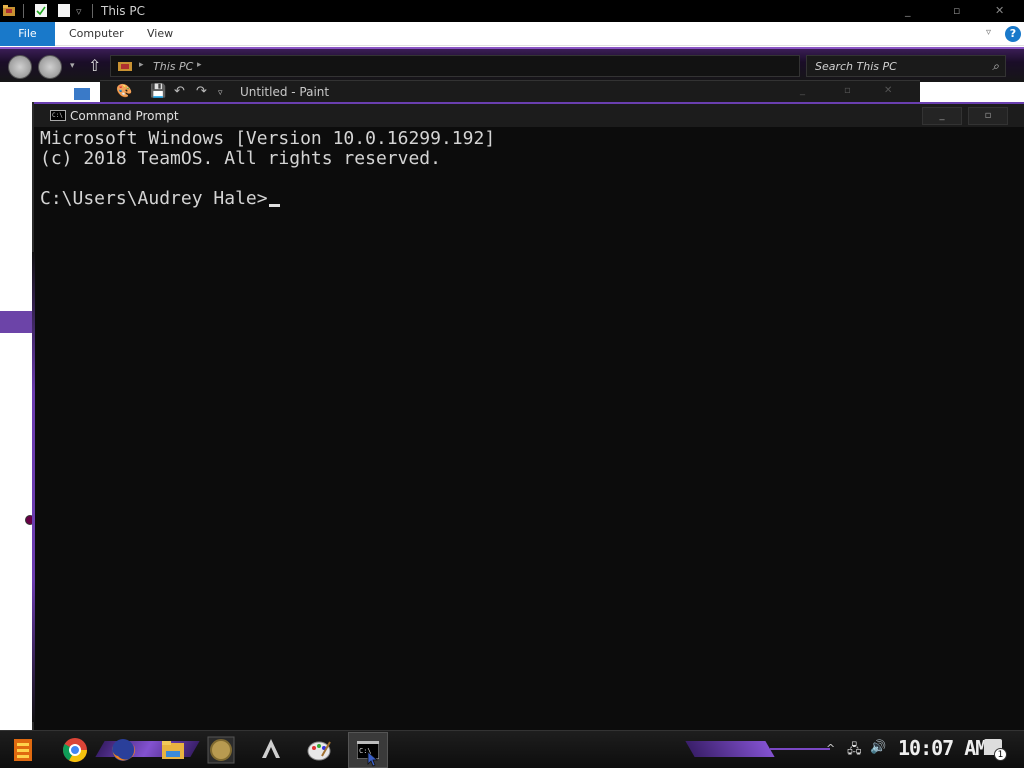 The height and width of the screenshot is (768, 1024). What do you see at coordinates (58, 115) in the screenshot?
I see `cmd-window-icon: C:\` at bounding box center [58, 115].